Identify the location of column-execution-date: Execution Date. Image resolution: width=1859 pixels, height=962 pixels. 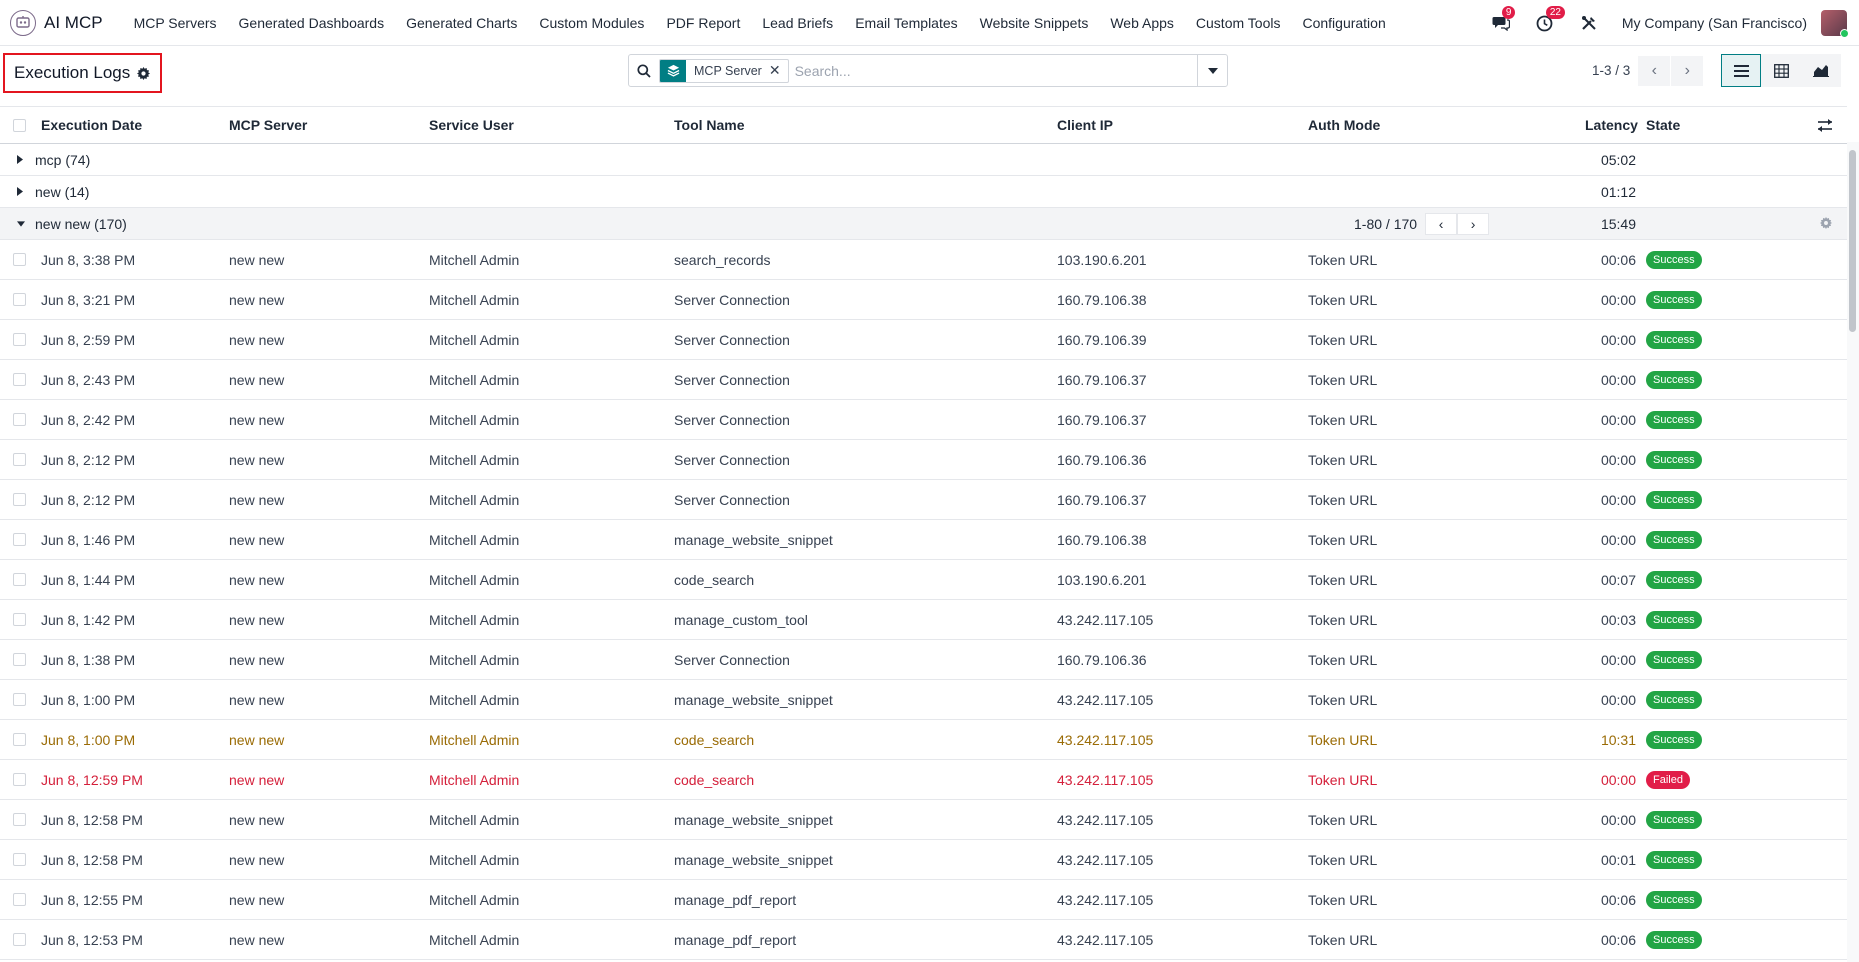
(91, 125).